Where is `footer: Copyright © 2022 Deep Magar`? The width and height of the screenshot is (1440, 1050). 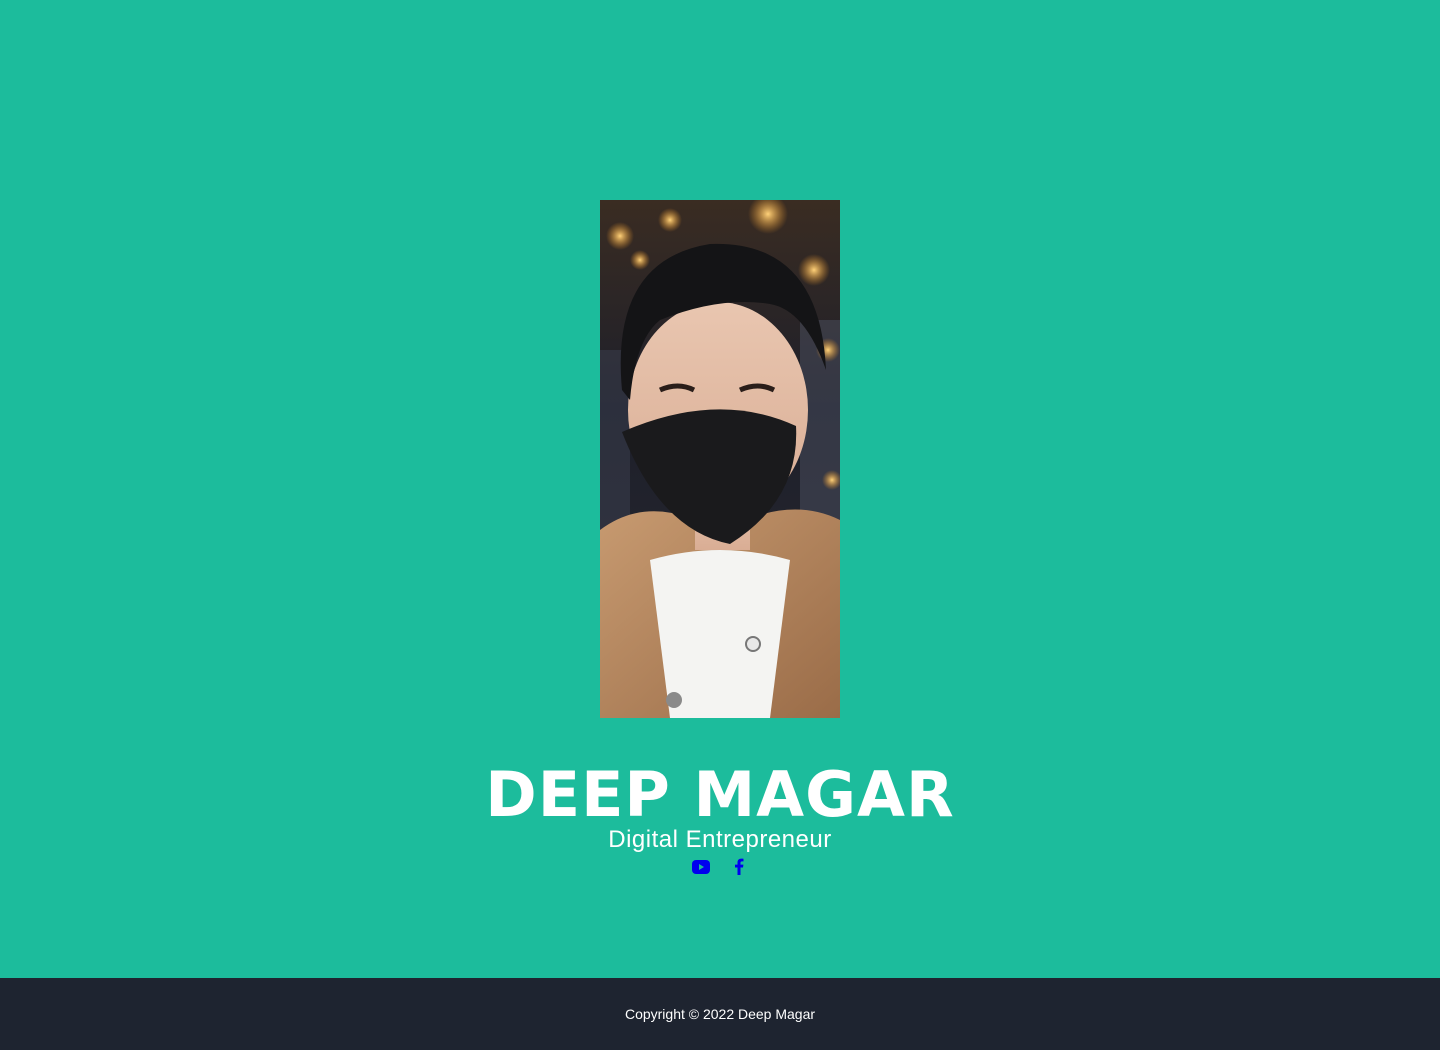 footer: Copyright © 2022 Deep Magar is located at coordinates (720, 1014).